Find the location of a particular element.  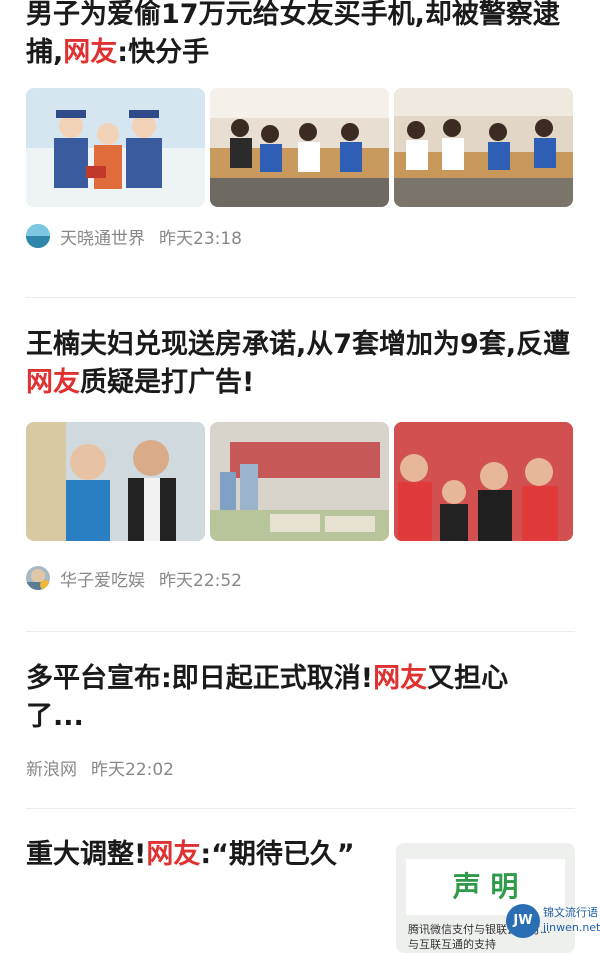

news-thumbnail-couple is located at coordinates (115, 481).